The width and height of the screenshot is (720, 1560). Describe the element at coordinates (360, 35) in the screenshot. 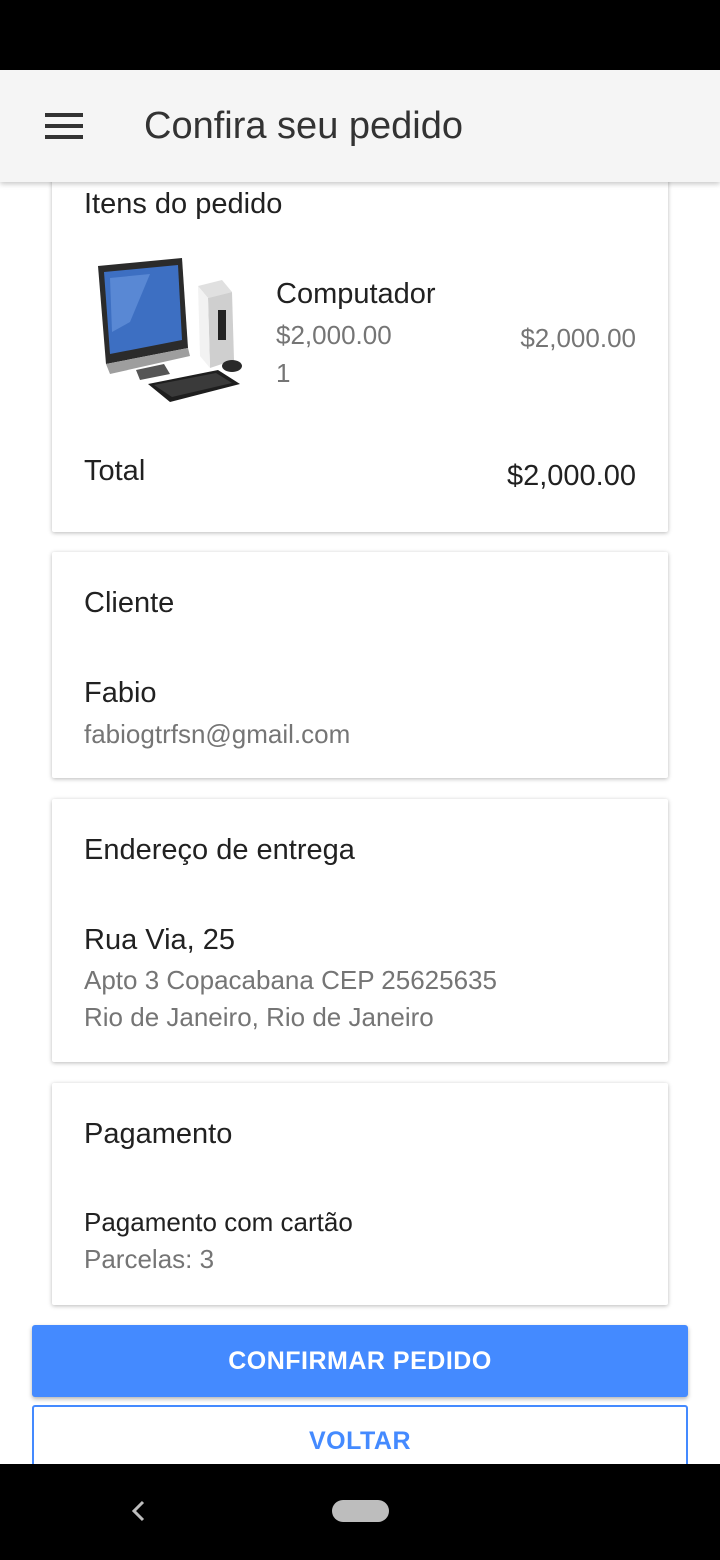

I see `status-bar` at that location.